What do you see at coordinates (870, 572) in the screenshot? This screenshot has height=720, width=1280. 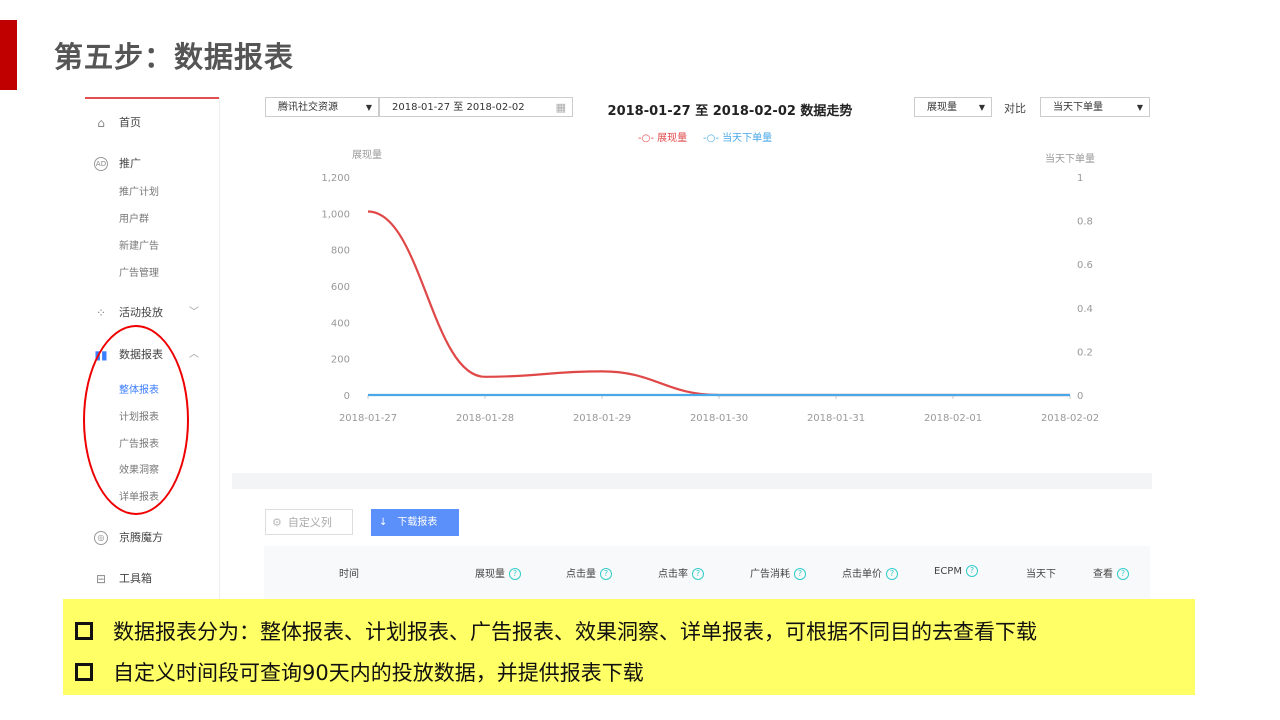 I see `th-cpc: 点击单价?` at bounding box center [870, 572].